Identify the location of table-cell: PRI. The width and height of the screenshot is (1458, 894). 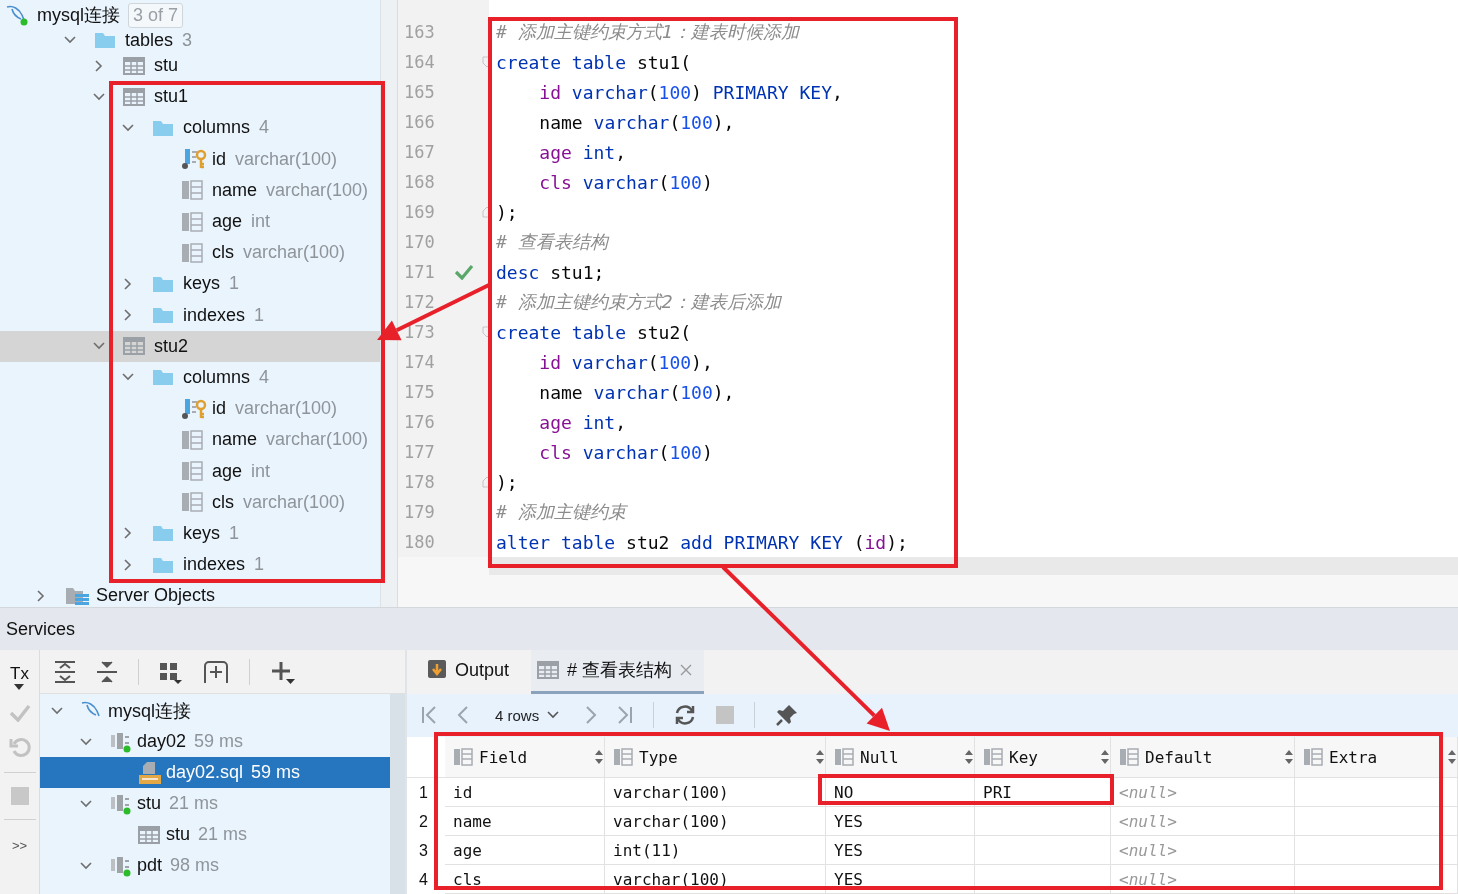
(1043, 792).